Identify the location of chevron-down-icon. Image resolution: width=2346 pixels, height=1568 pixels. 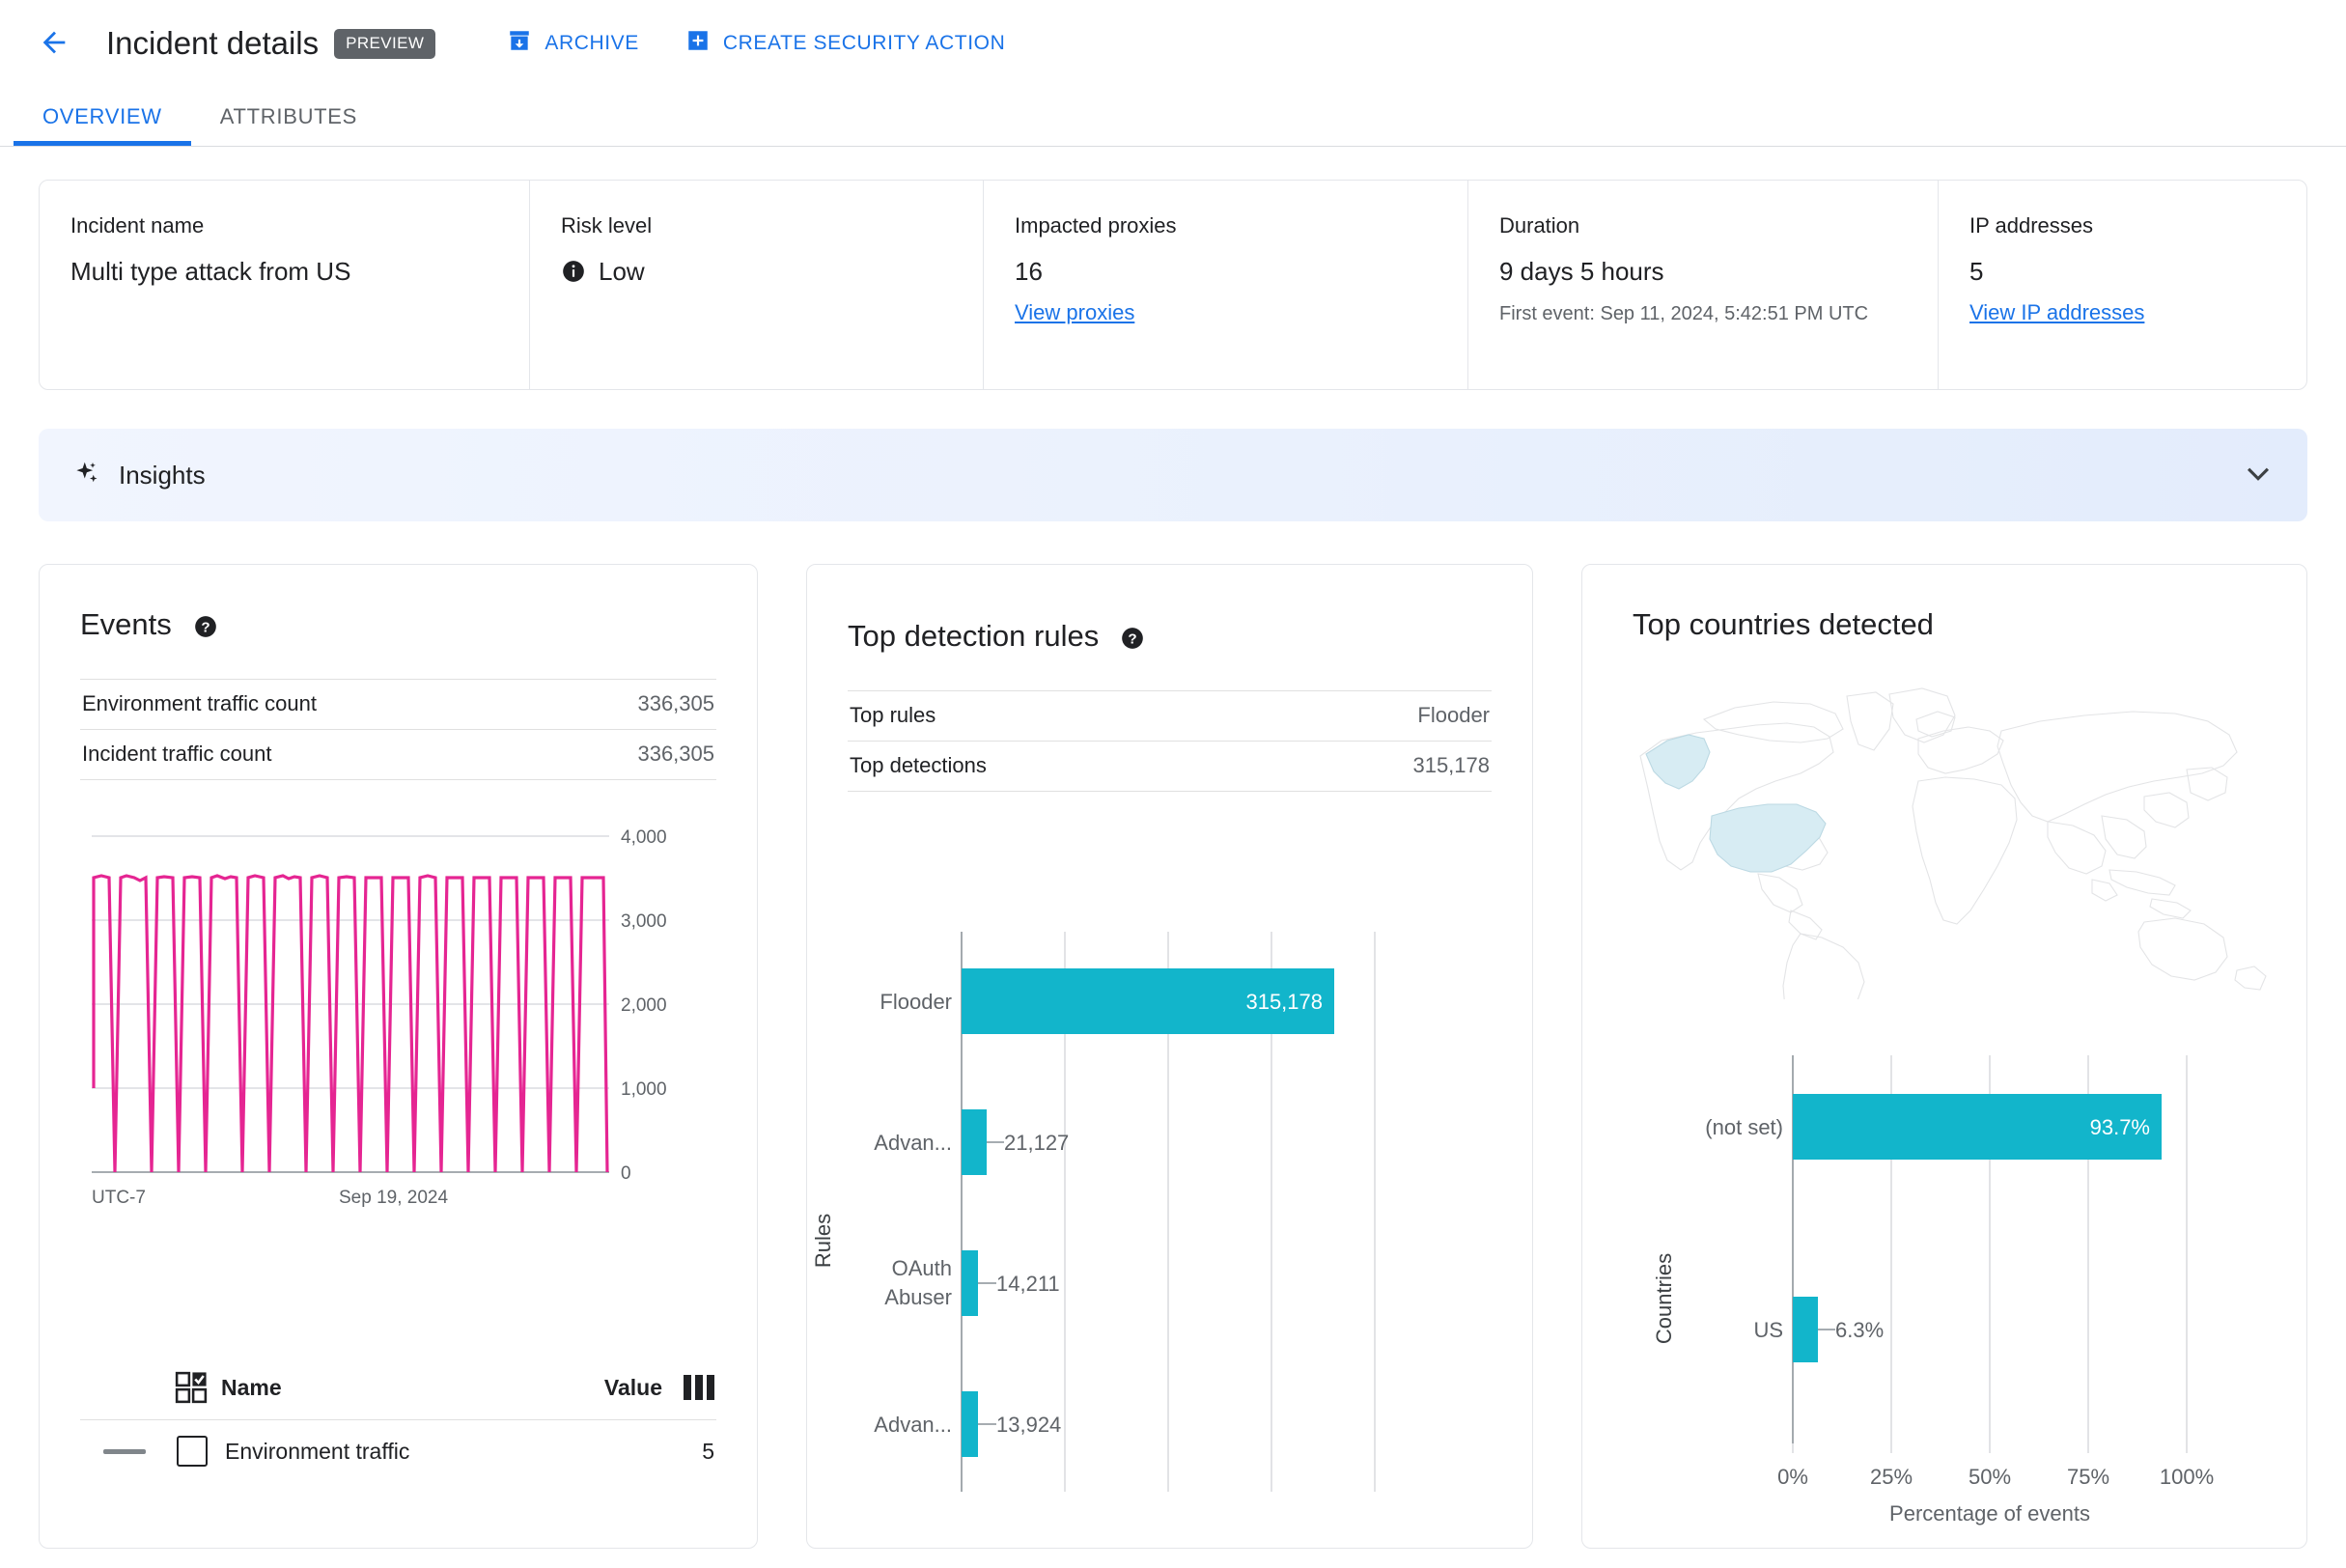
(2258, 476).